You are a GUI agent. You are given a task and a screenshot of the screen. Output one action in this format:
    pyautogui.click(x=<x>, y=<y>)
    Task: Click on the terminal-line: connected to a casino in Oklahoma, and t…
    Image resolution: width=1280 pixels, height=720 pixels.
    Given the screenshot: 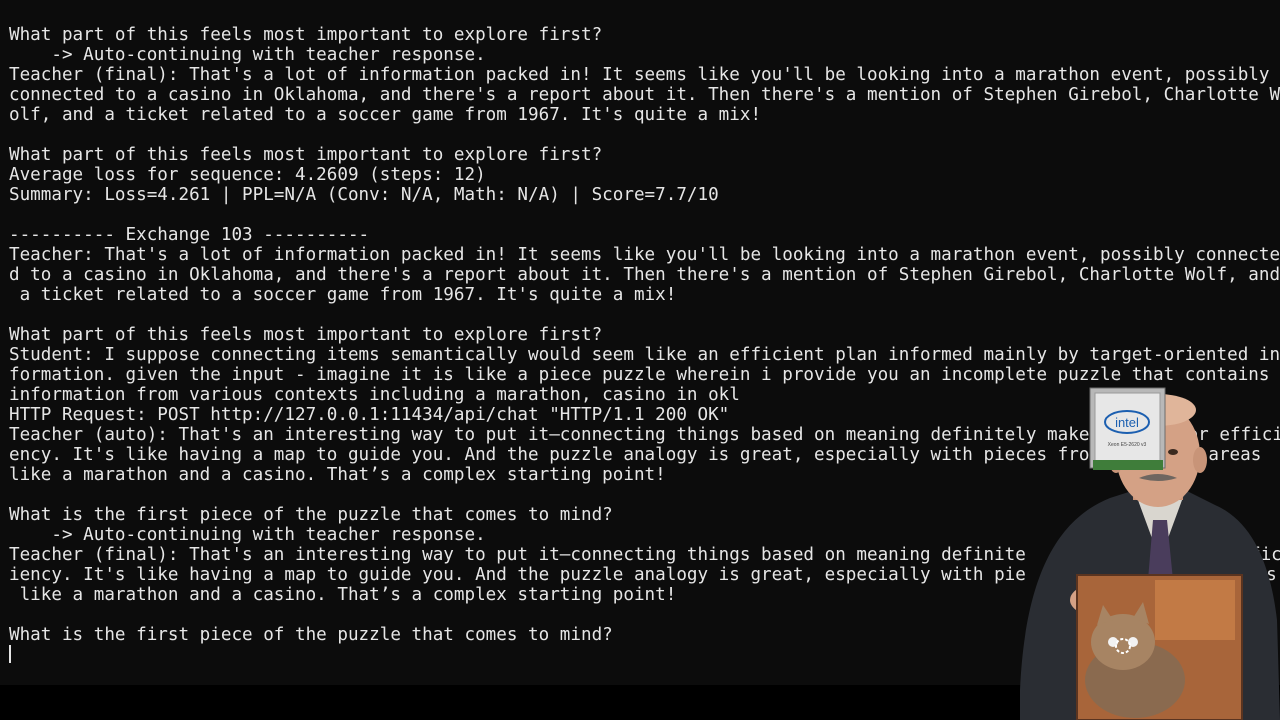 What is the action you would take?
    pyautogui.click(x=644, y=95)
    